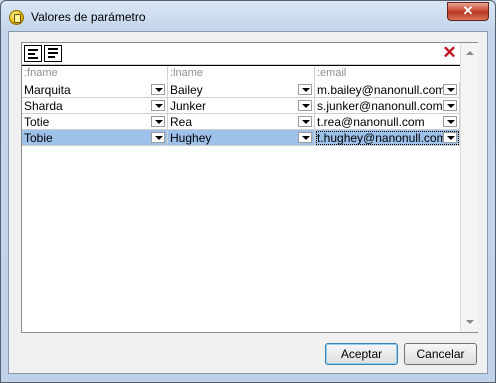  I want to click on ok-button: Aceptar, so click(361, 354).